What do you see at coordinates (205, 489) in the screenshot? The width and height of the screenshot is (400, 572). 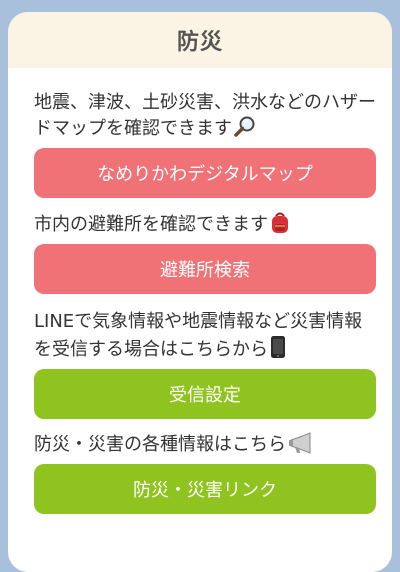 I see `disaster-links-button: 防災・災害リンク` at bounding box center [205, 489].